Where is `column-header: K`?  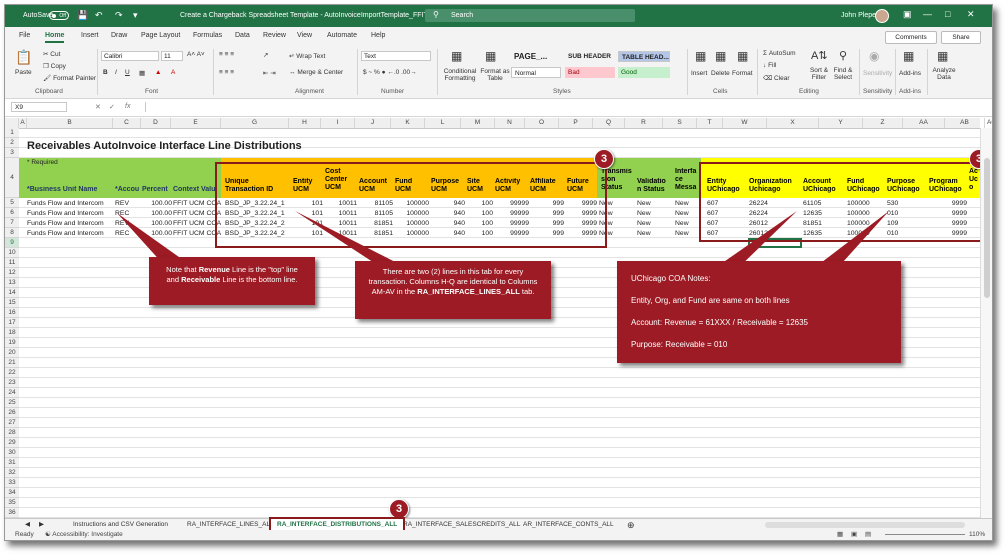 column-header: K is located at coordinates (408, 123).